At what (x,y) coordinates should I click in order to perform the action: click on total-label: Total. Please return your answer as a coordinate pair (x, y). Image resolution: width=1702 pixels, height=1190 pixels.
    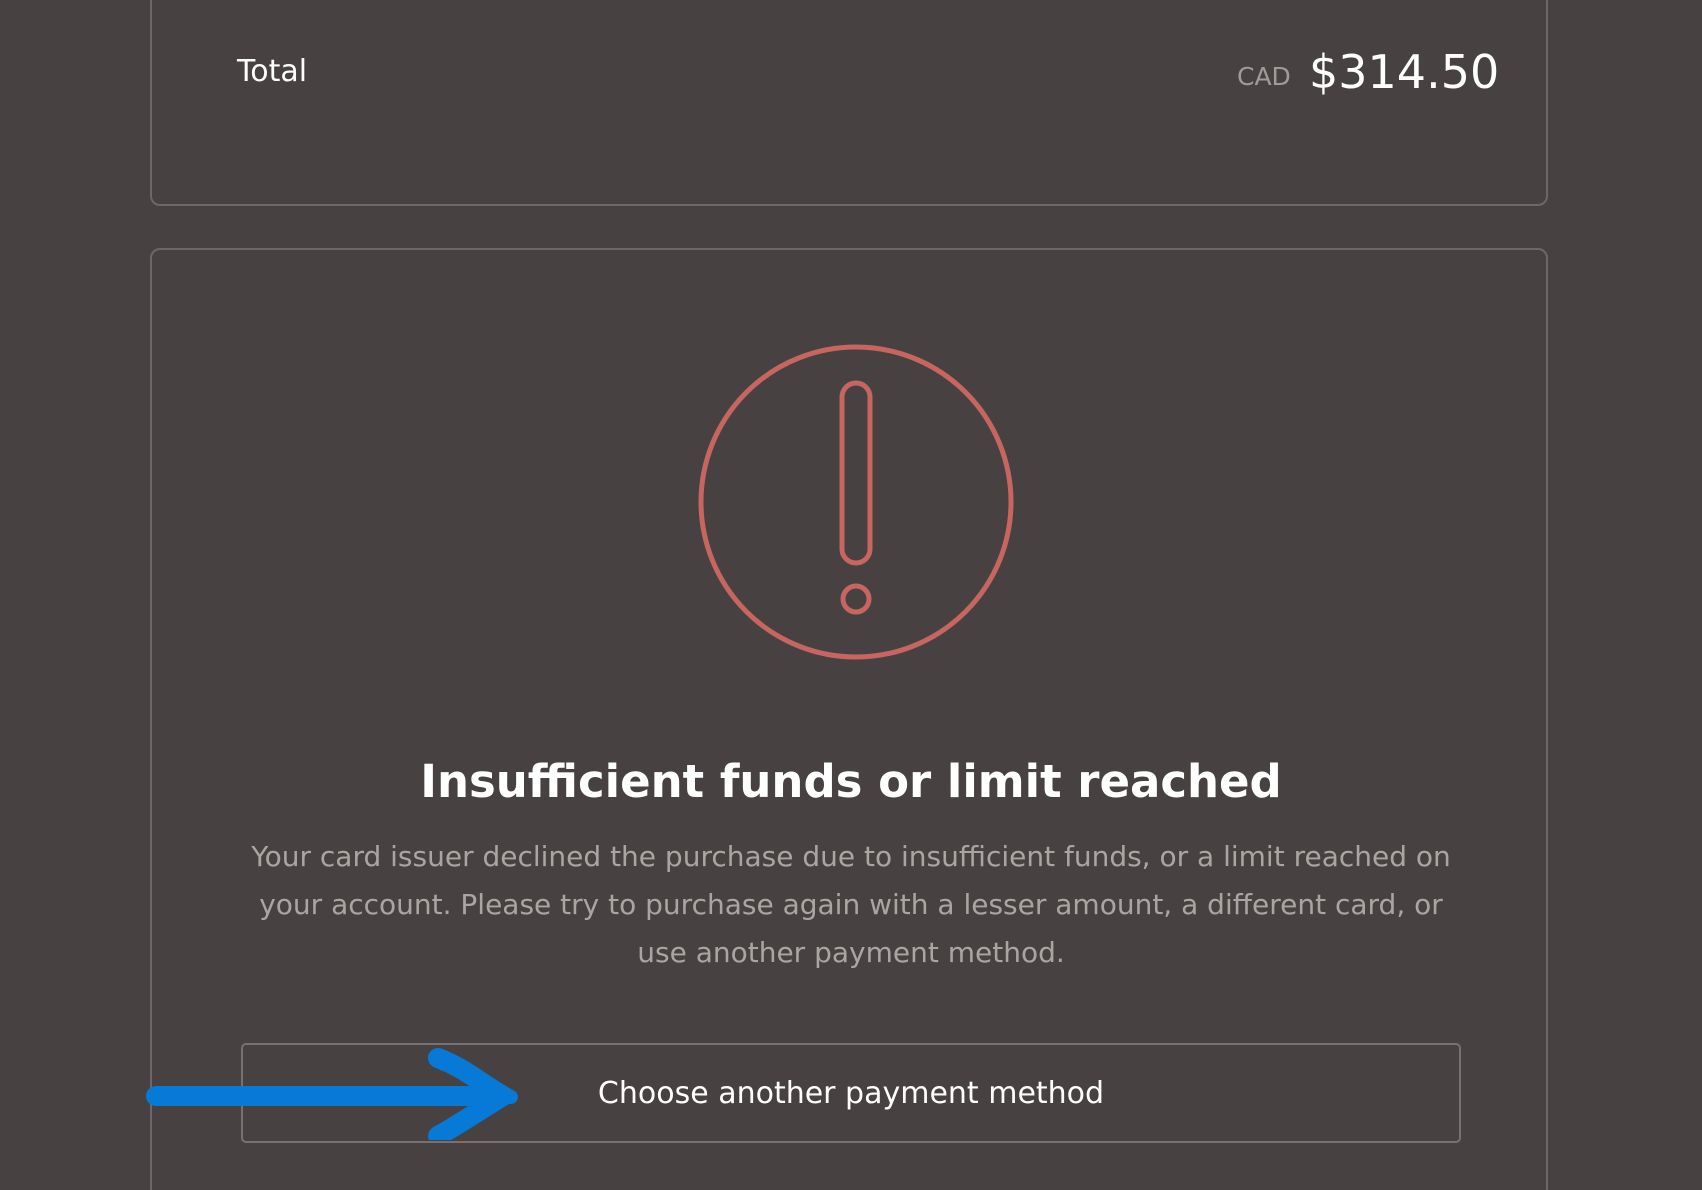
    Looking at the image, I should click on (272, 71).